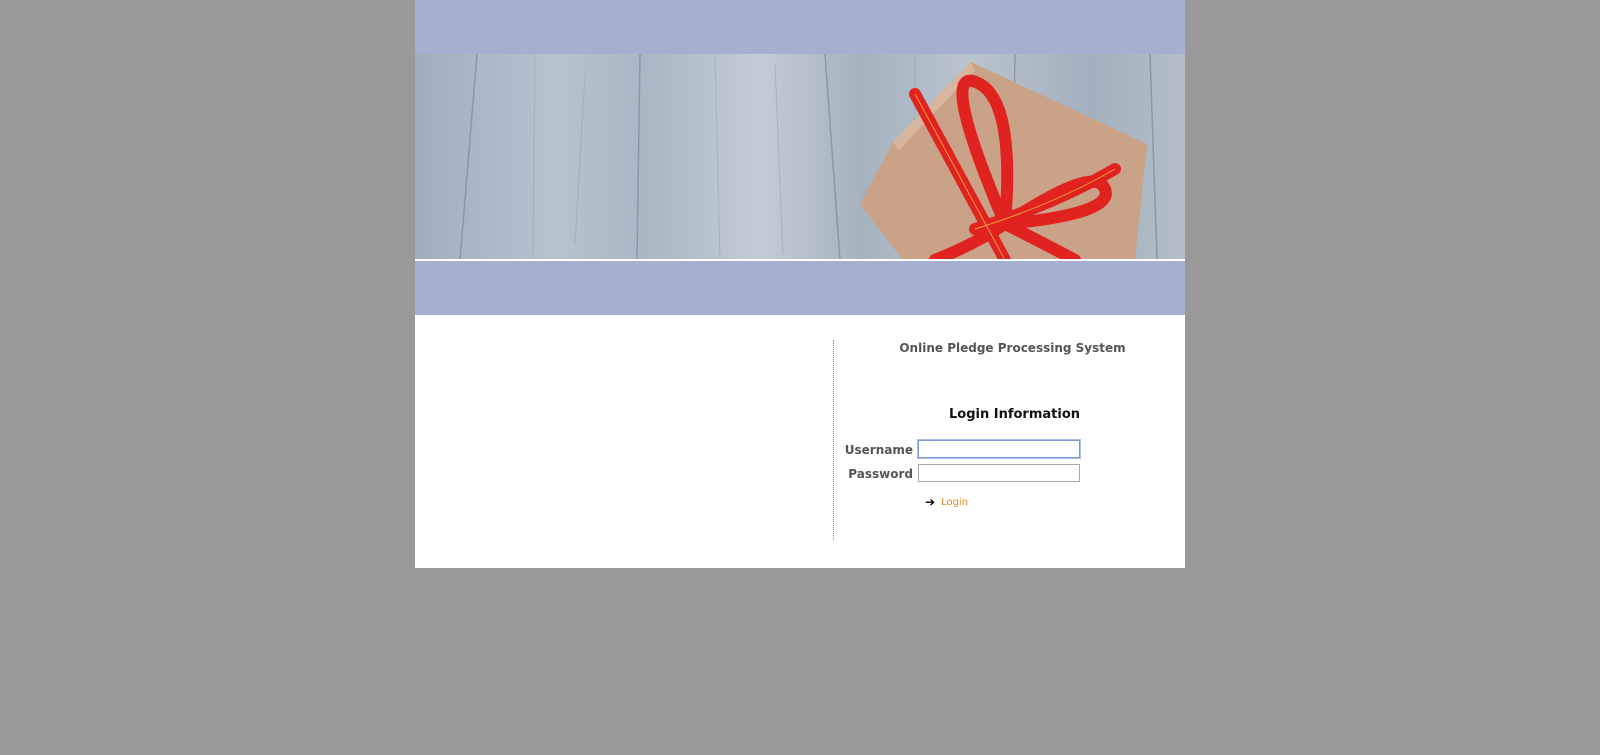 This screenshot has height=755, width=1600. What do you see at coordinates (1012, 348) in the screenshot?
I see `system-title: Online Pledge Processing System` at bounding box center [1012, 348].